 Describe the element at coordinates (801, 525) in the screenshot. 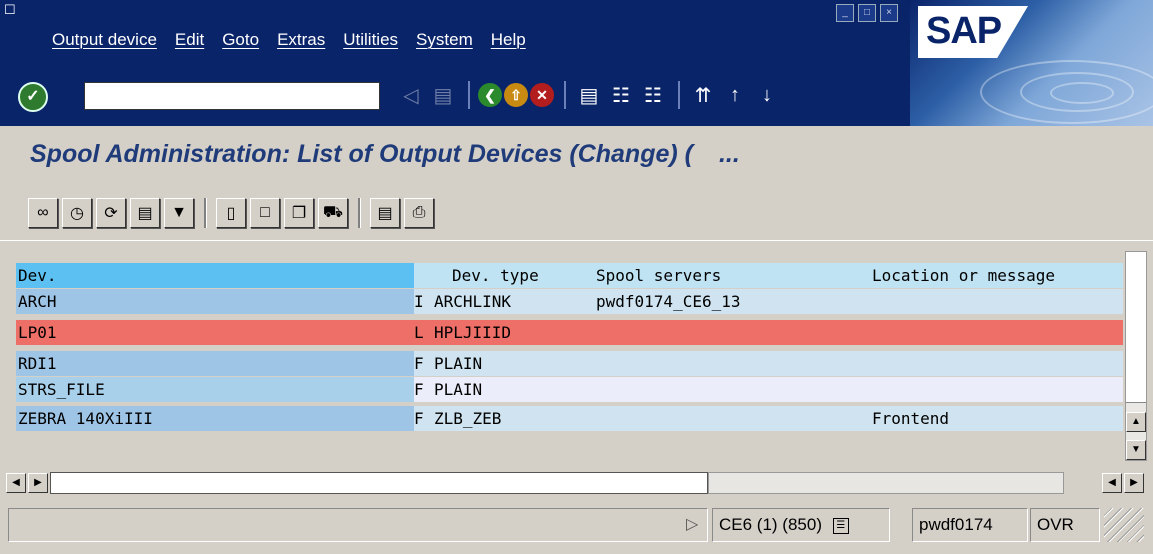

I see `system-info: CE6 (1) (850) ☰` at that location.